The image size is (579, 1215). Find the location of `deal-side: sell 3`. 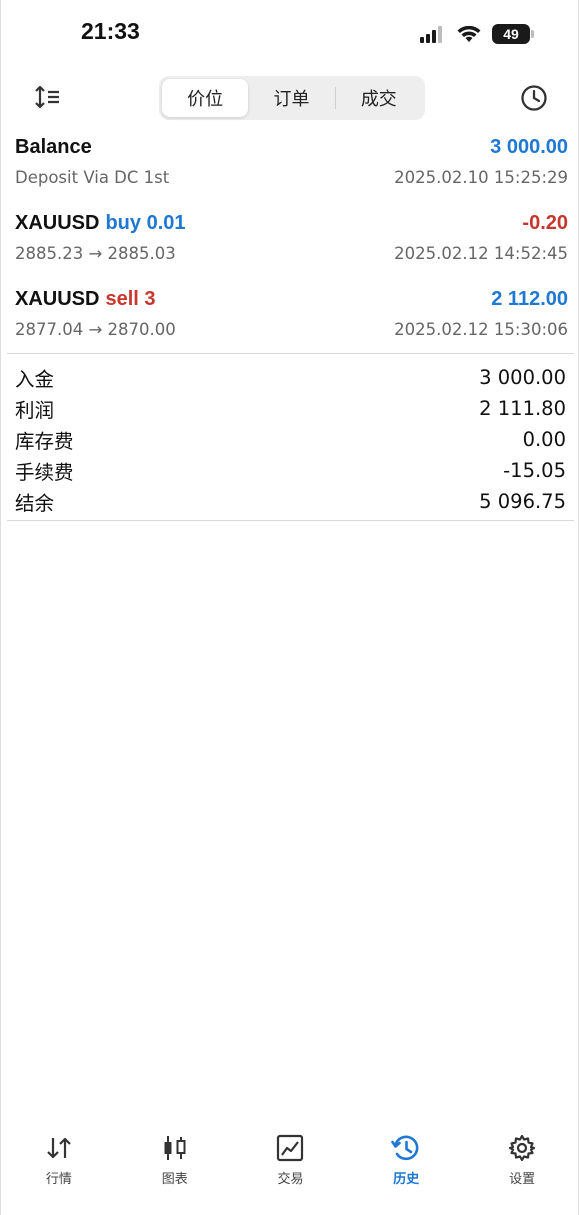

deal-side: sell 3 is located at coordinates (130, 299).